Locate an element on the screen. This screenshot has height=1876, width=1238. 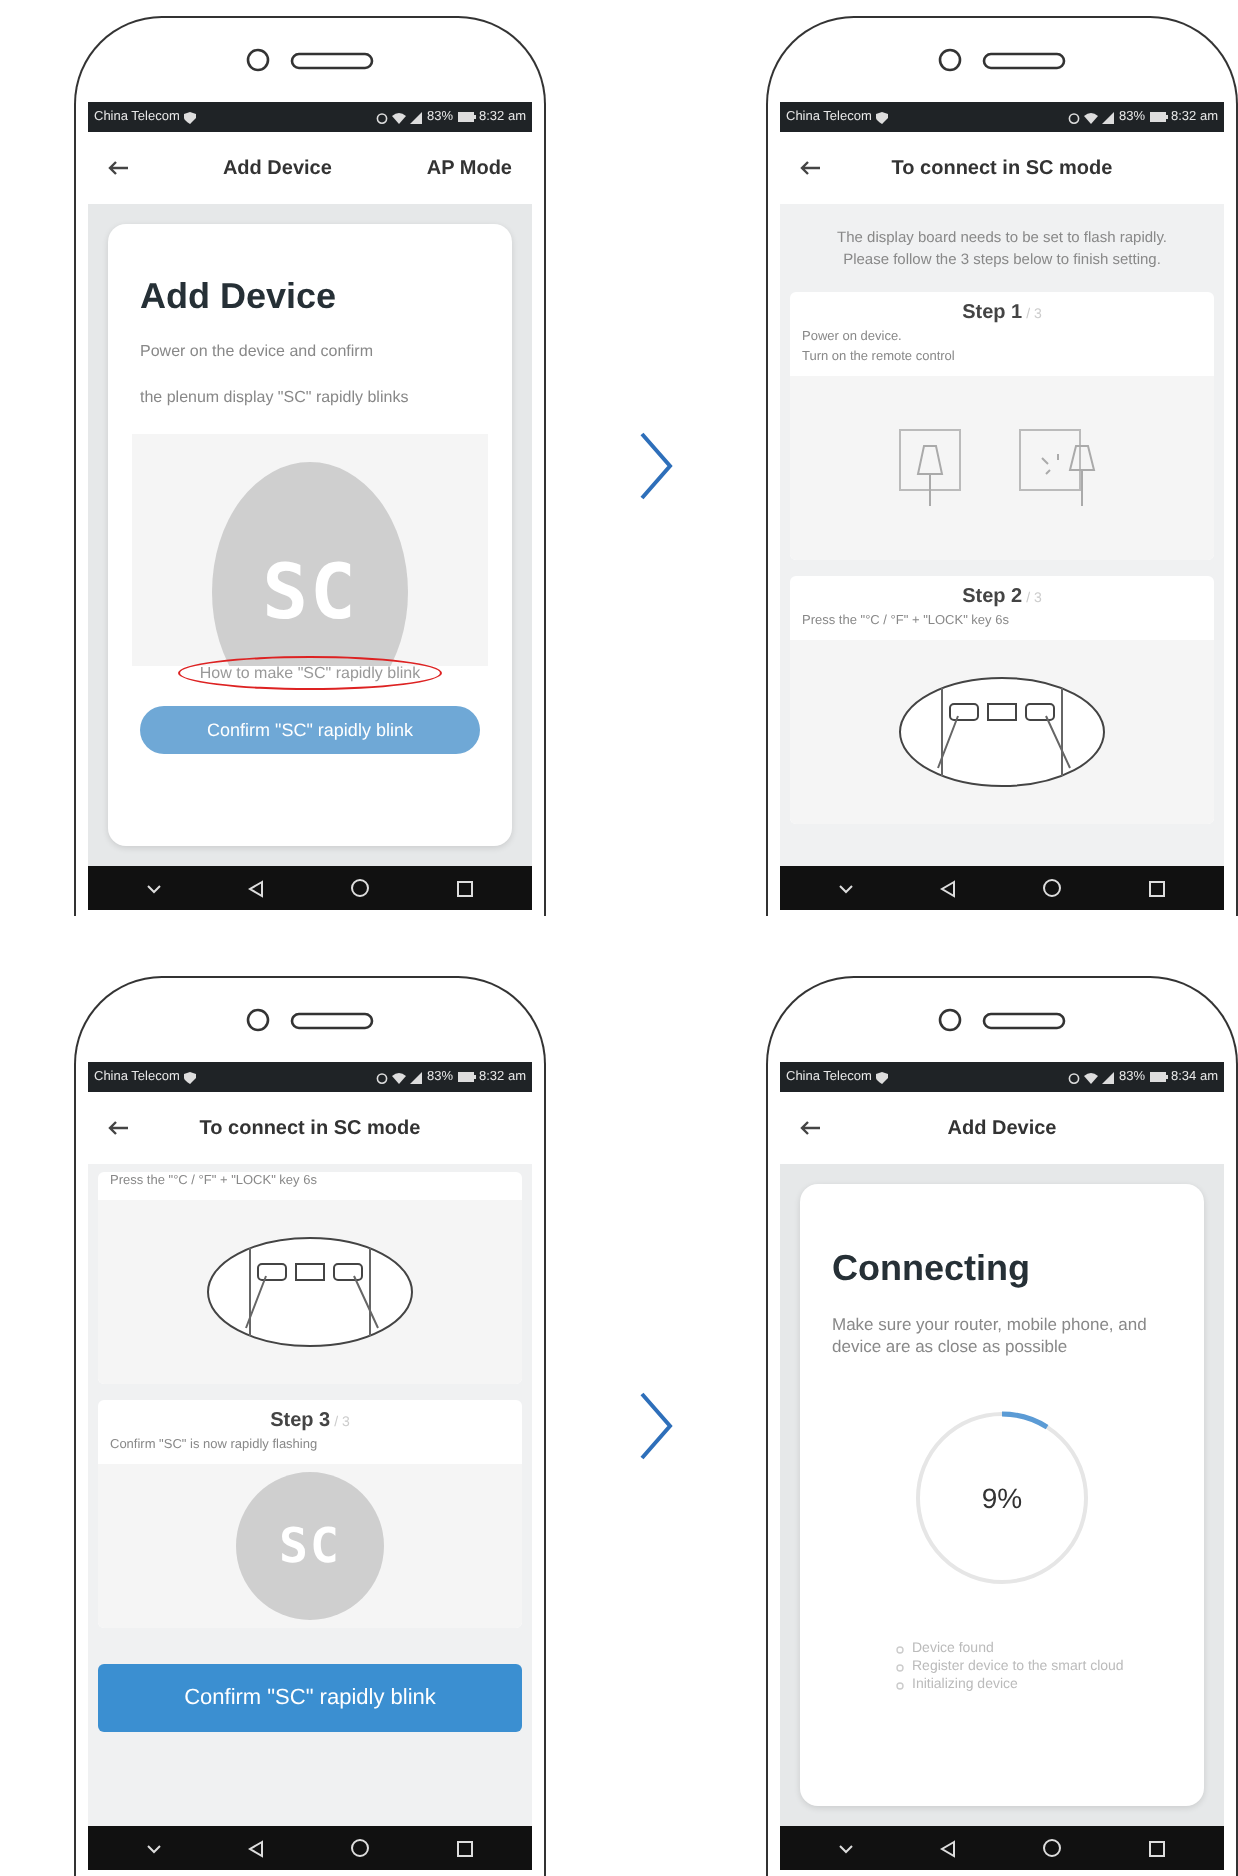
page-title: Connecting is located at coordinates (932, 1269).